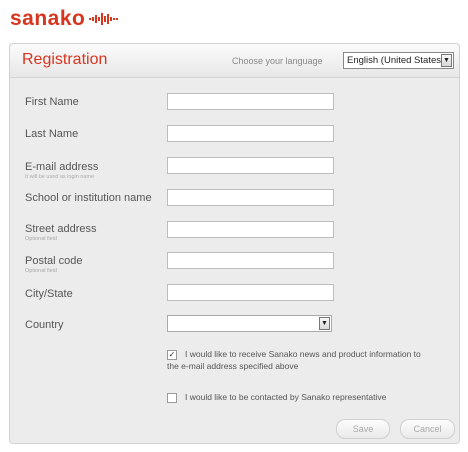  What do you see at coordinates (250, 101) in the screenshot?
I see `first-name-input` at bounding box center [250, 101].